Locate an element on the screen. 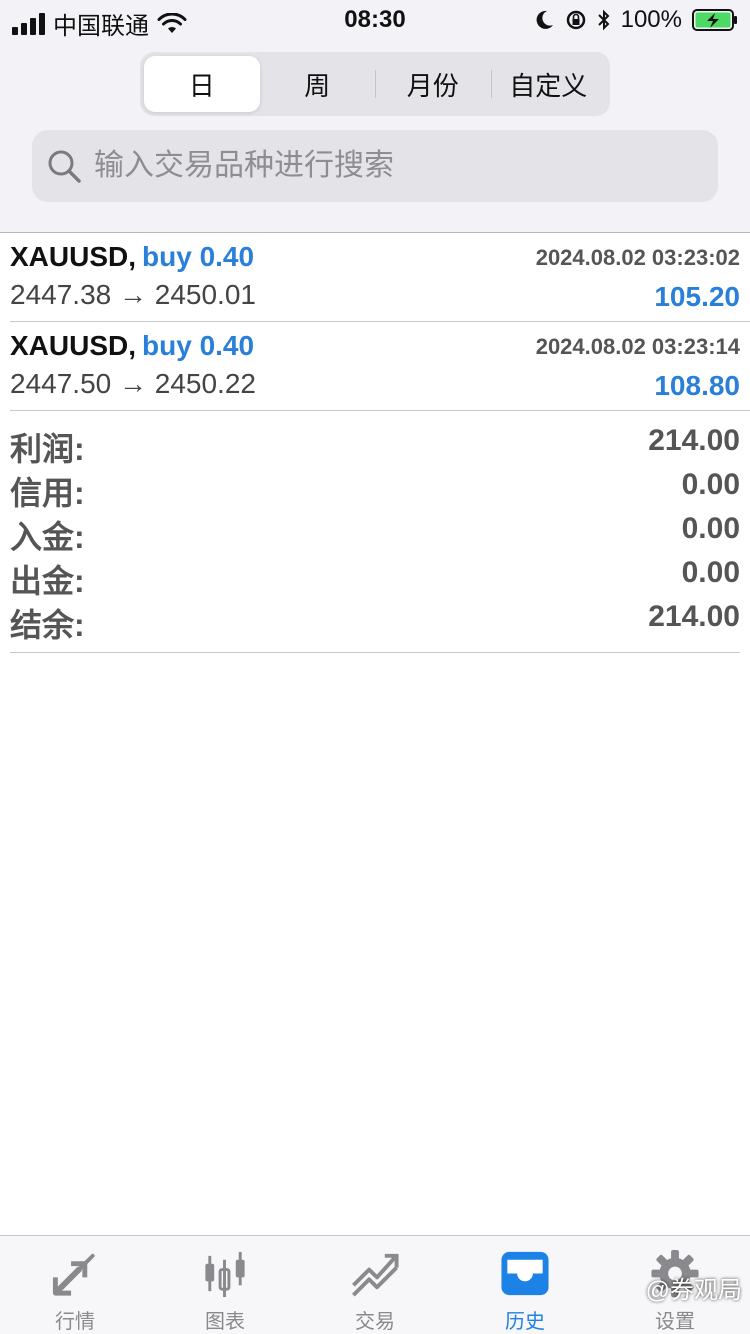 Image resolution: width=750 pixels, height=1334 pixels. watermark: @券观局 is located at coordinates (693, 1290).